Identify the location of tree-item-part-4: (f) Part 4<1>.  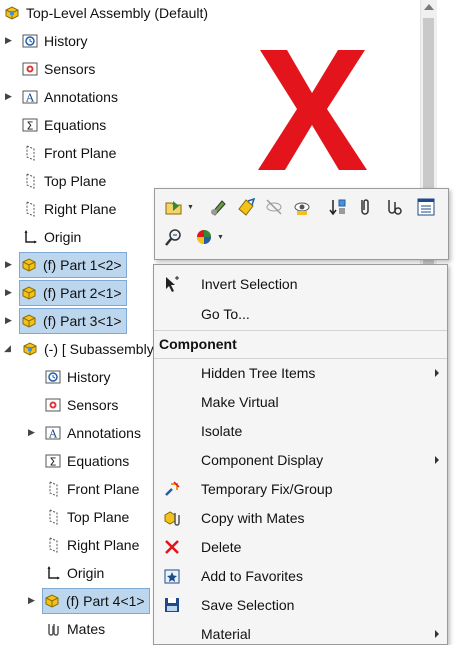
(96, 601).